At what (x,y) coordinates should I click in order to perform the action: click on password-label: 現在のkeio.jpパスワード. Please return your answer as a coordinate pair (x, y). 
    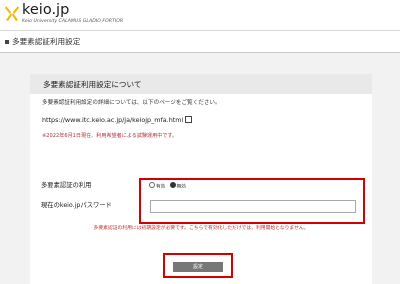
    Looking at the image, I should click on (76, 205).